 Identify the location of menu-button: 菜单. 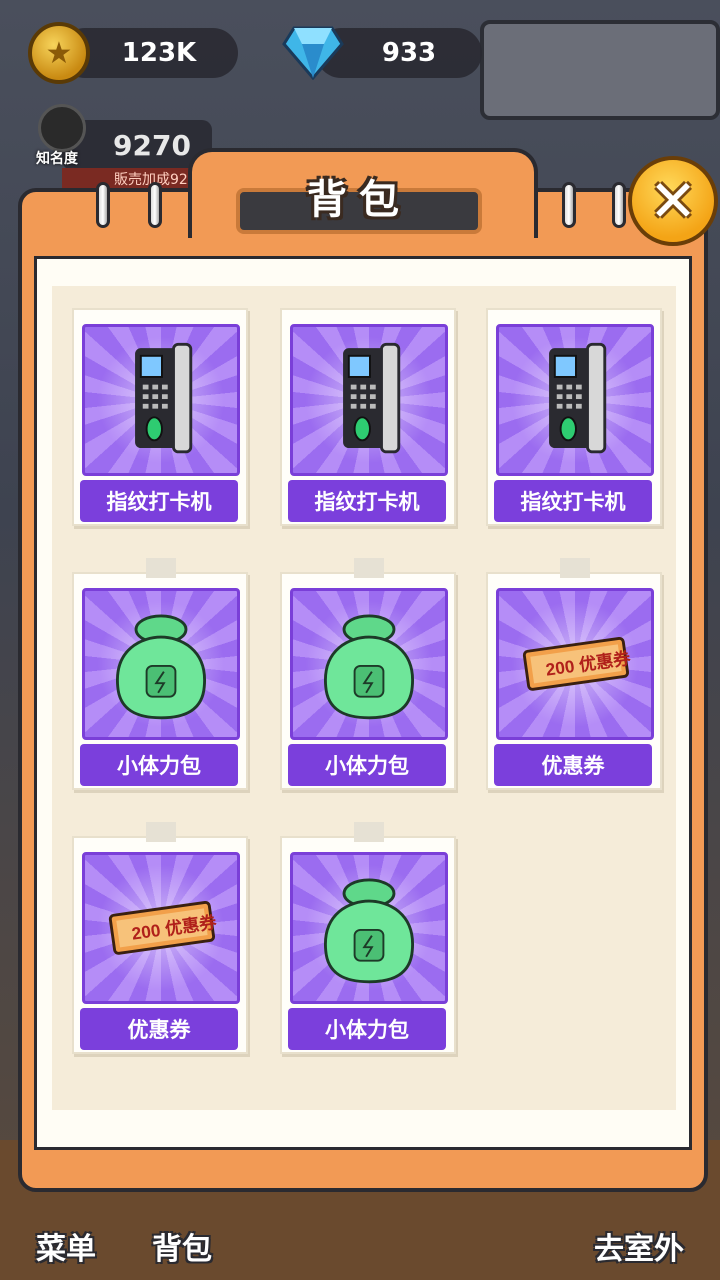
(66, 1246).